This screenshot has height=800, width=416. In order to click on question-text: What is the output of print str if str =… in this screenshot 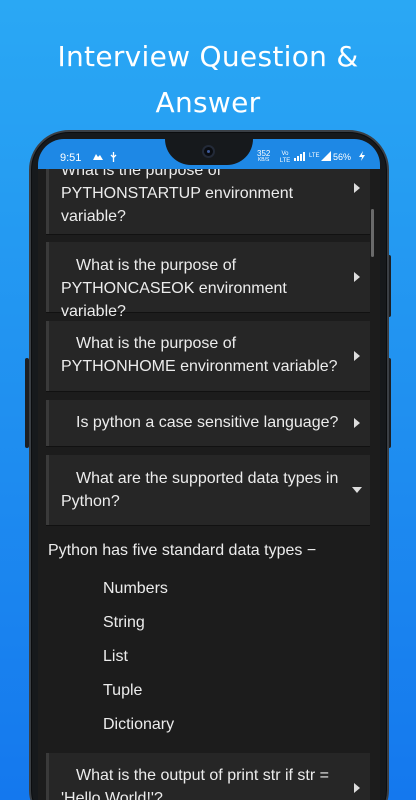, I will do `click(195, 783)`.